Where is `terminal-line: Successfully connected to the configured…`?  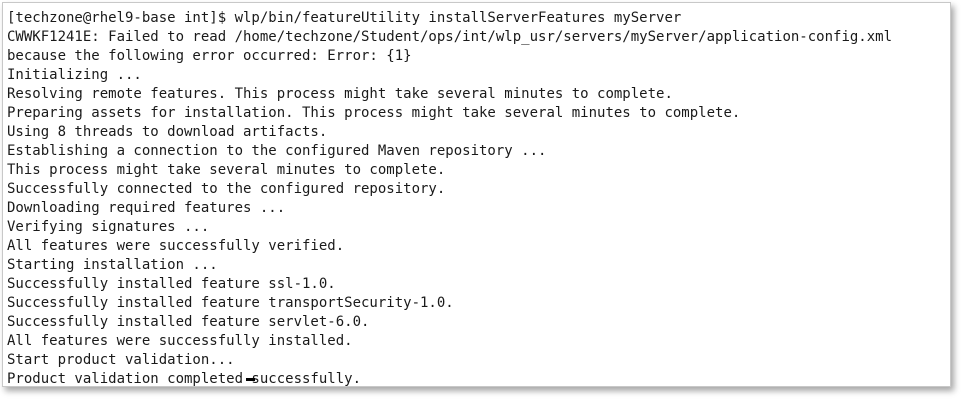 terminal-line: Successfully connected to the configured… is located at coordinates (226, 189).